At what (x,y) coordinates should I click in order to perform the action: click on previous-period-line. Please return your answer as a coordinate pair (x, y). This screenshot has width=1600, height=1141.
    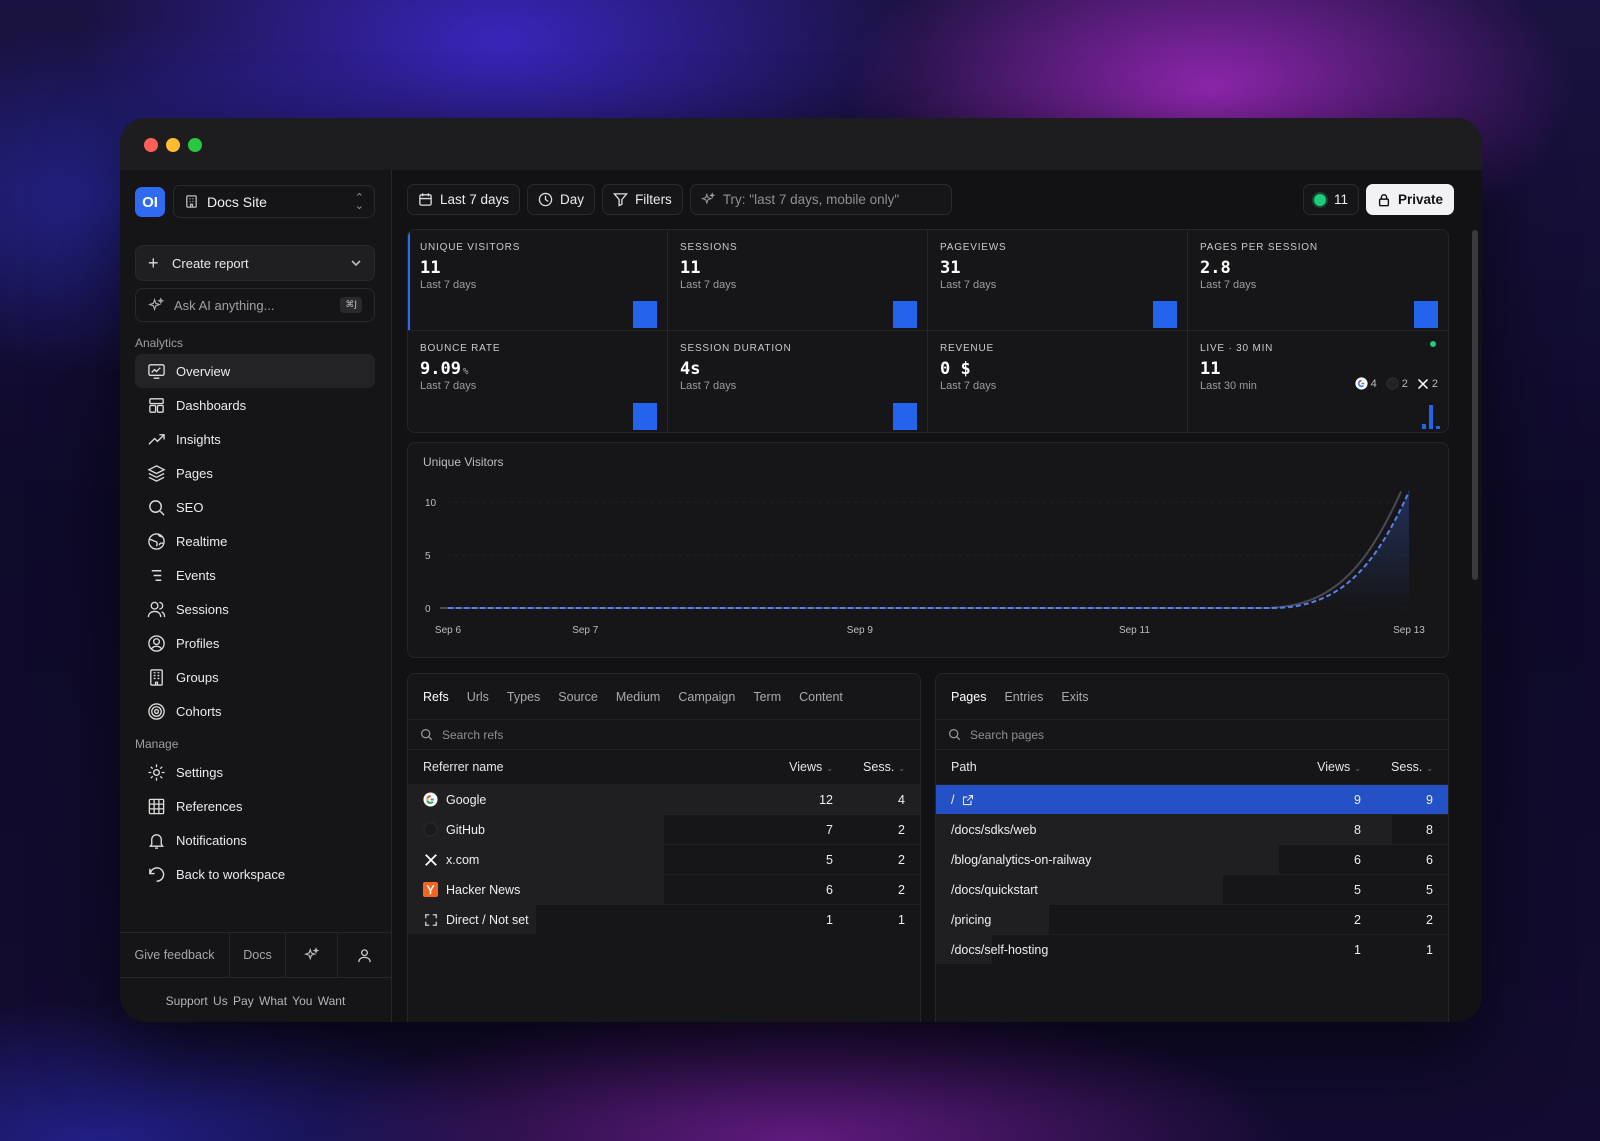
    Looking at the image, I should click on (921, 550).